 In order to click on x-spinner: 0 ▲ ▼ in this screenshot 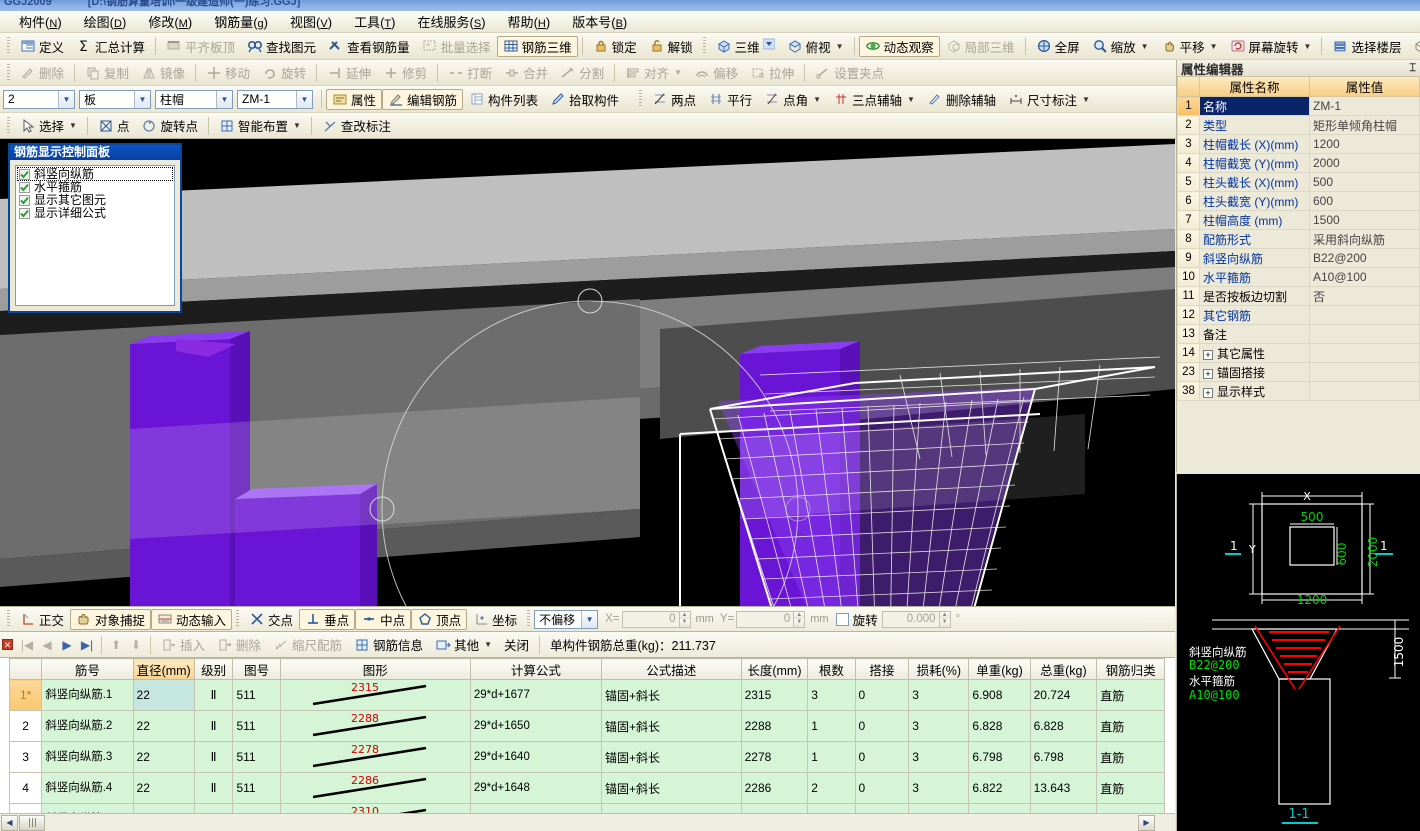, I will do `click(656, 619)`.